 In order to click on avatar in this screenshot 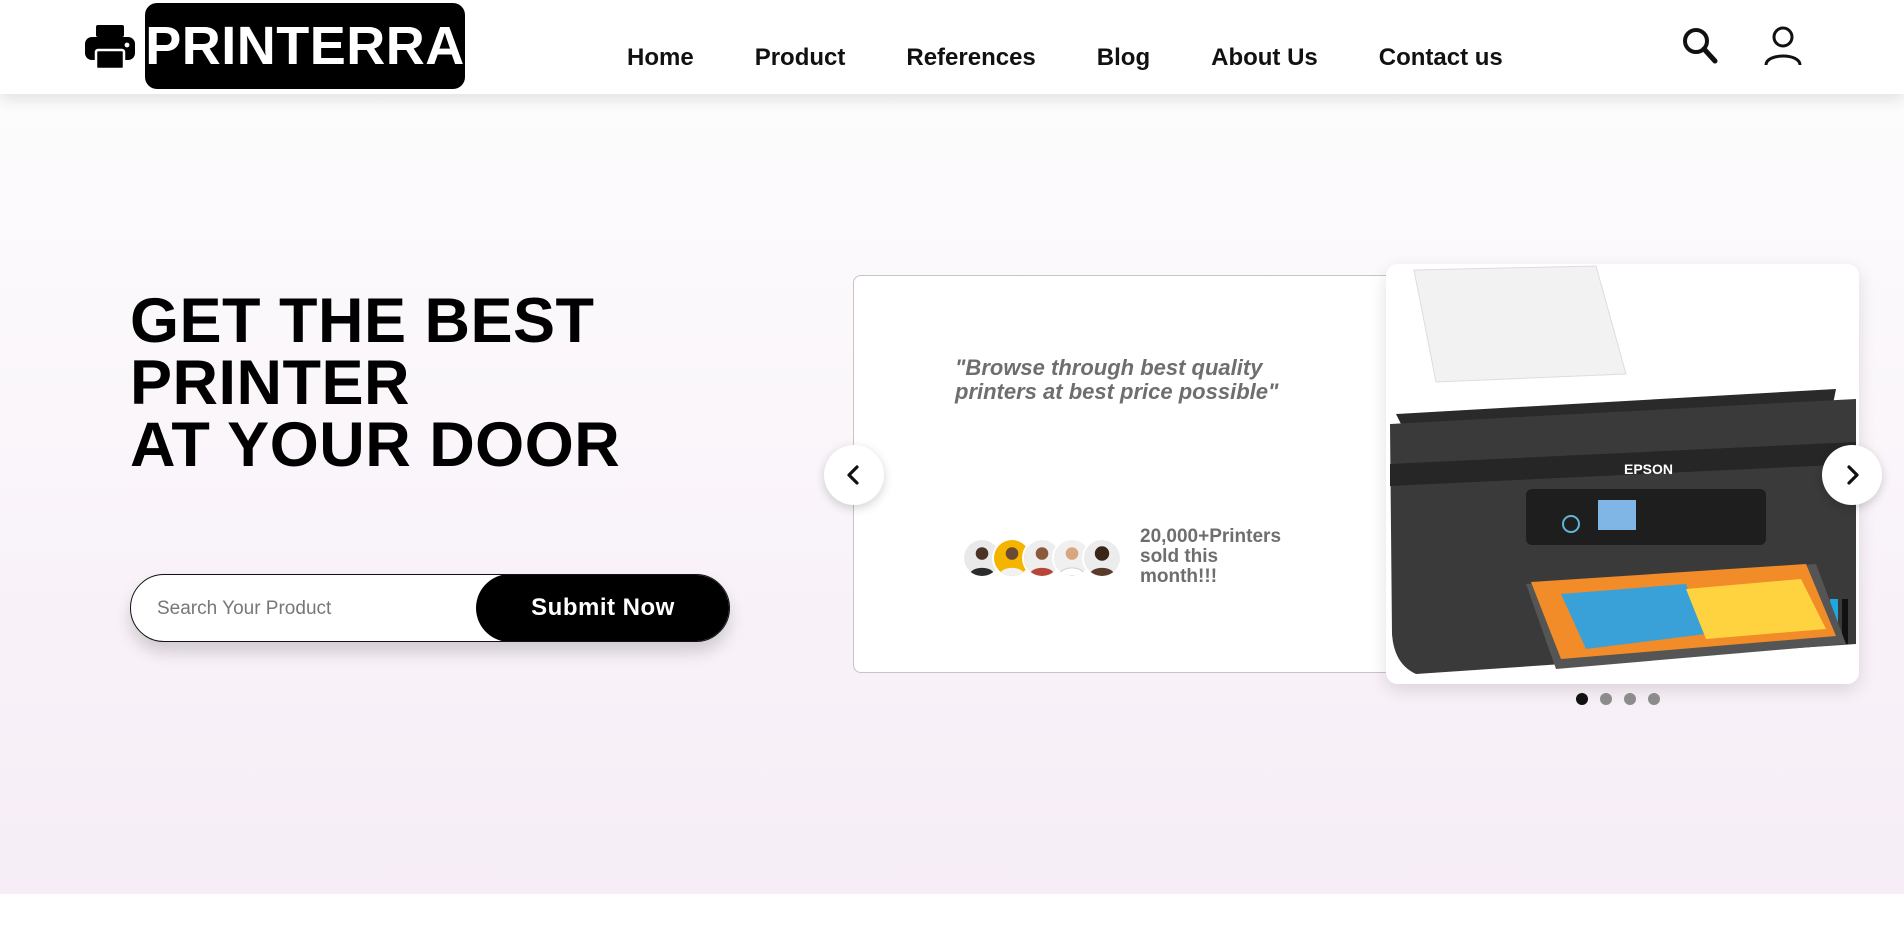, I will do `click(1102, 558)`.